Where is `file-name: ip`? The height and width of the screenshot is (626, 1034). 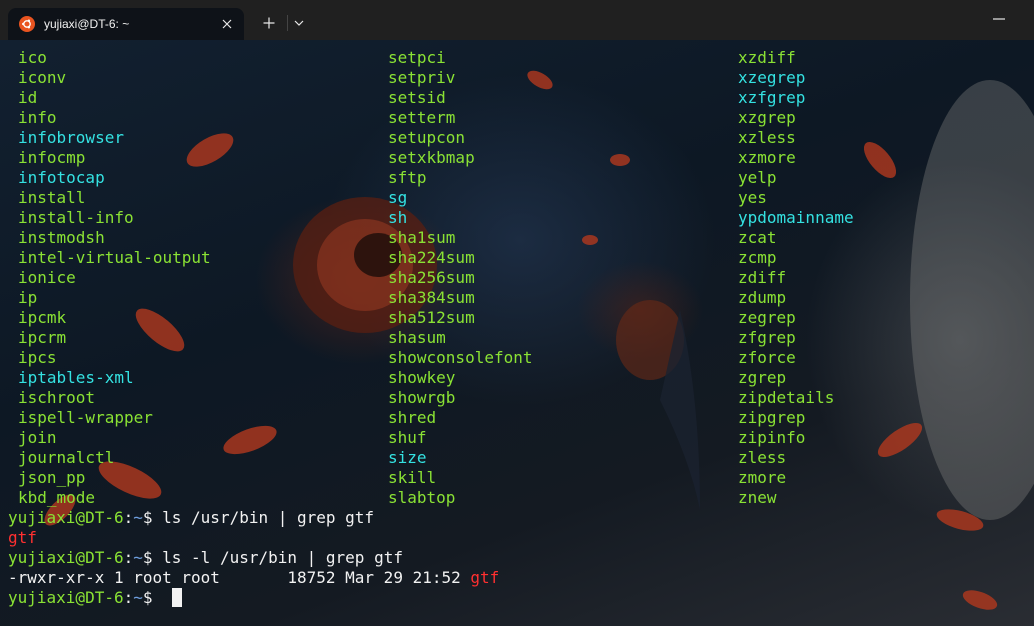 file-name: ip is located at coordinates (28, 297).